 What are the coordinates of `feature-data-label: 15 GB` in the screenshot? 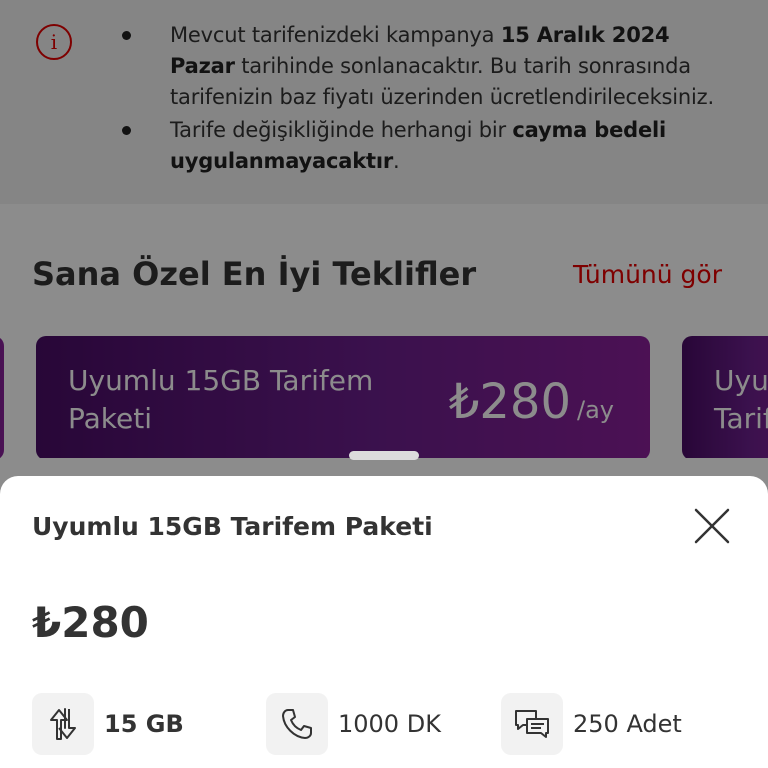 It's located at (144, 724).